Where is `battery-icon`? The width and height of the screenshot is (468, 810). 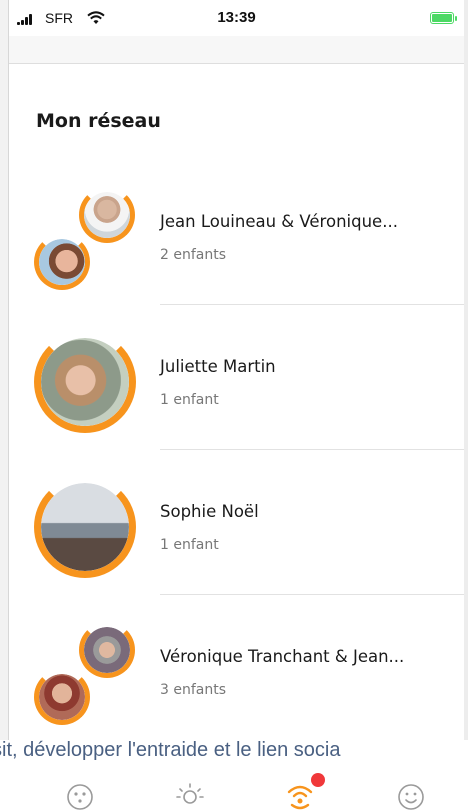
battery-icon is located at coordinates (443, 18).